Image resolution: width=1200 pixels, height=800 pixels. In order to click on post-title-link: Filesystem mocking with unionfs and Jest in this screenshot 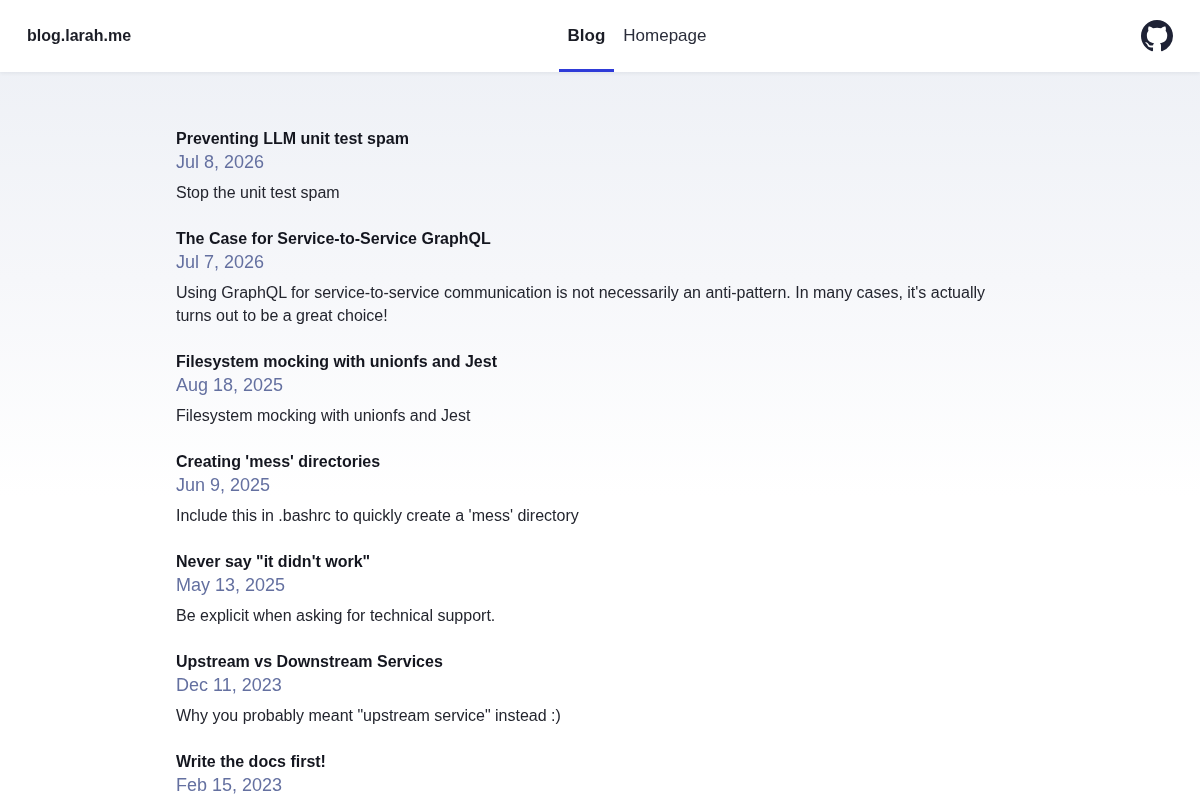, I will do `click(591, 362)`.